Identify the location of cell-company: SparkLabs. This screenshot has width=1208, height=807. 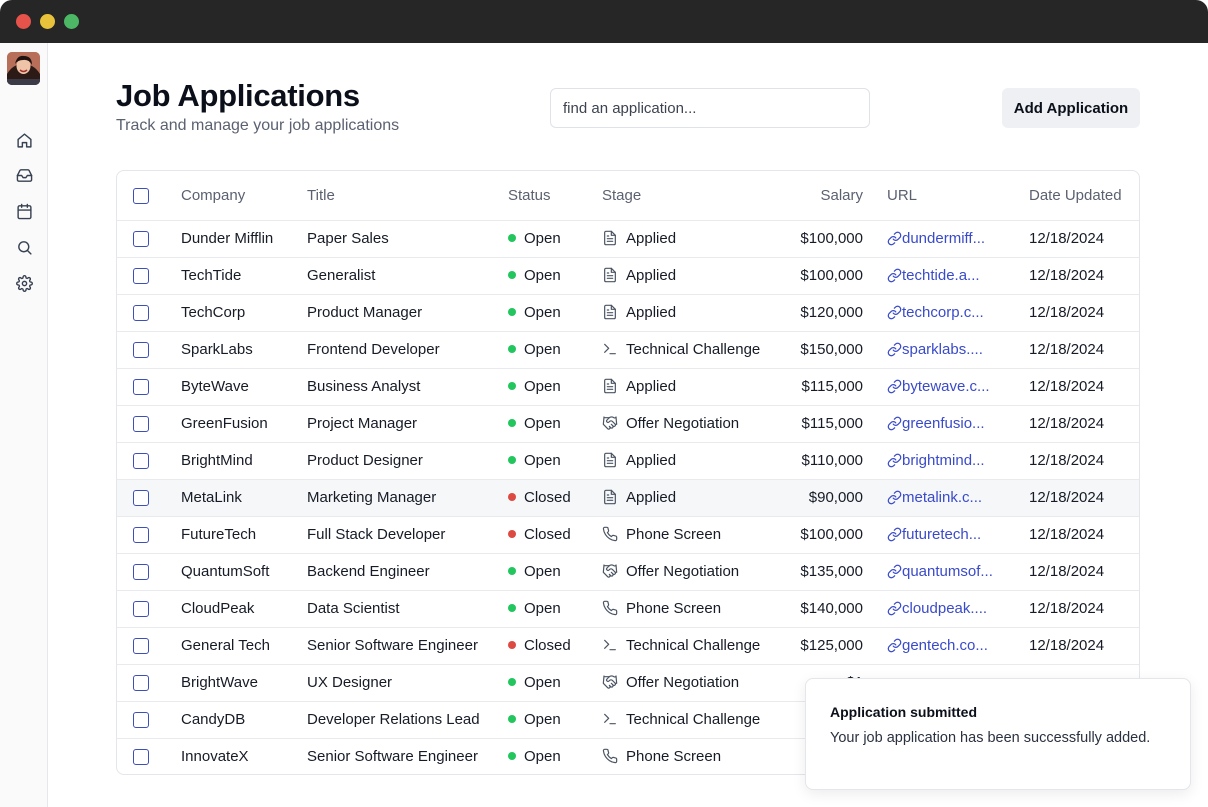
(217, 349).